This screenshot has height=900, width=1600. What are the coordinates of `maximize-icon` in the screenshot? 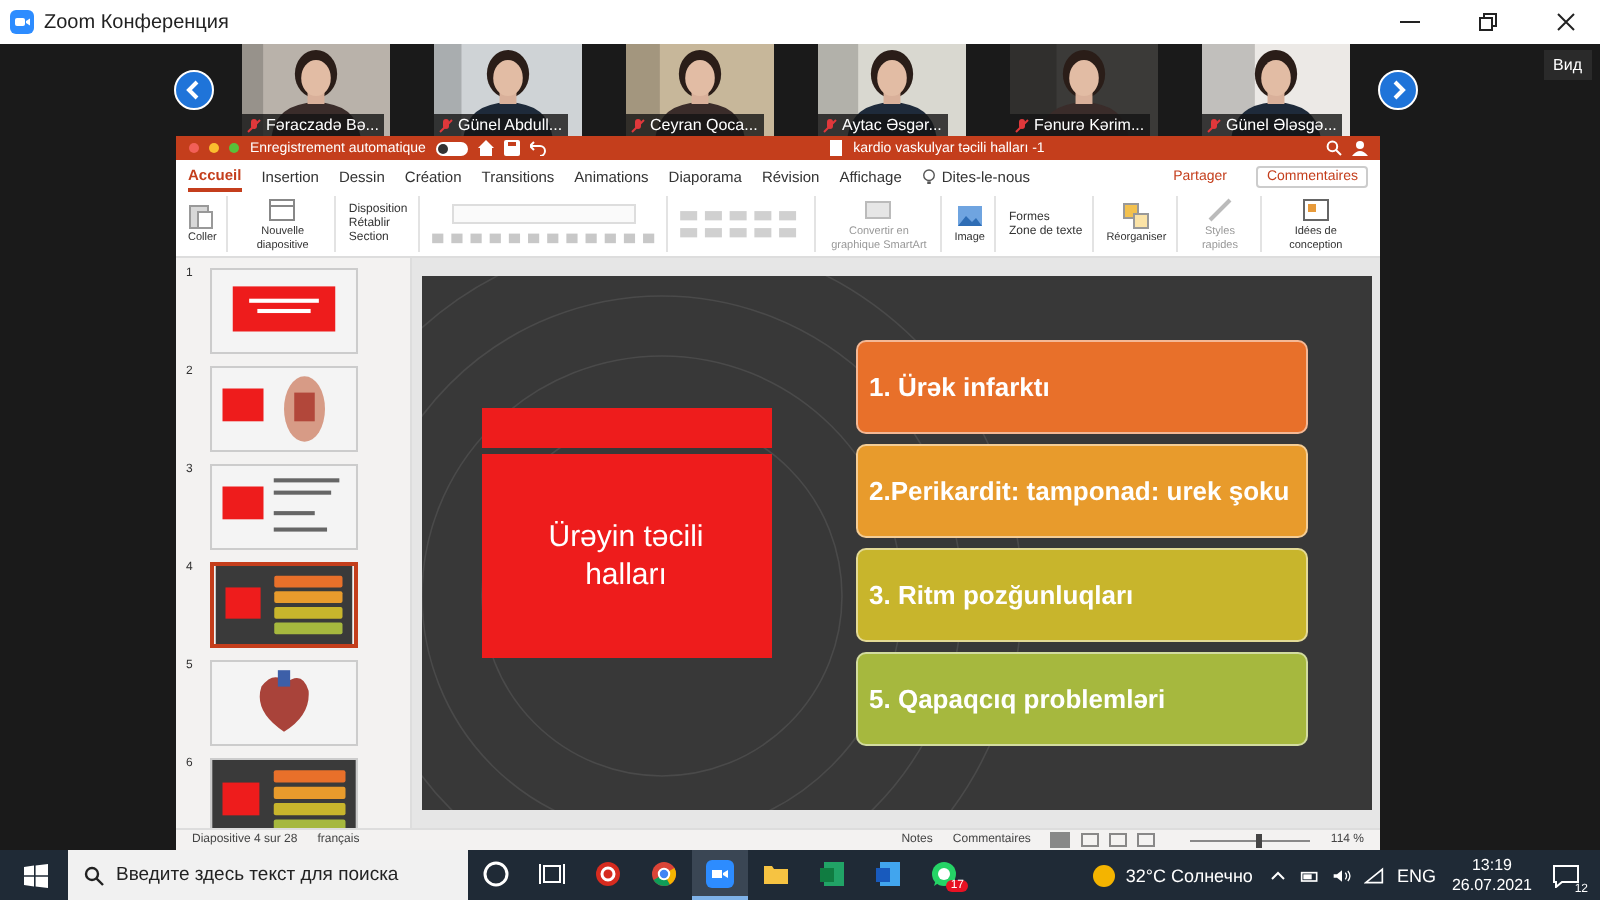 It's located at (1488, 22).